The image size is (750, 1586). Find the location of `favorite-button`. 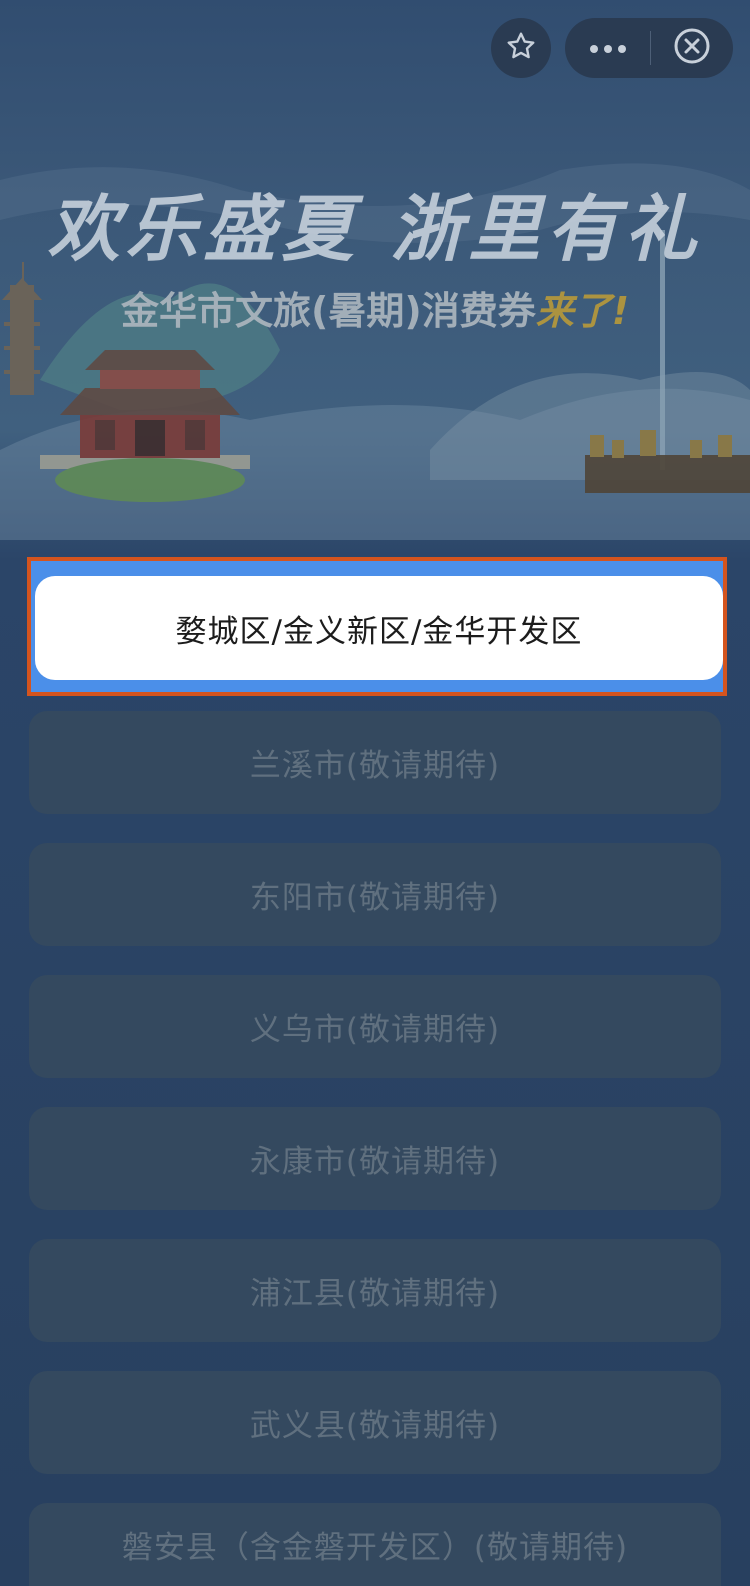

favorite-button is located at coordinates (521, 48).